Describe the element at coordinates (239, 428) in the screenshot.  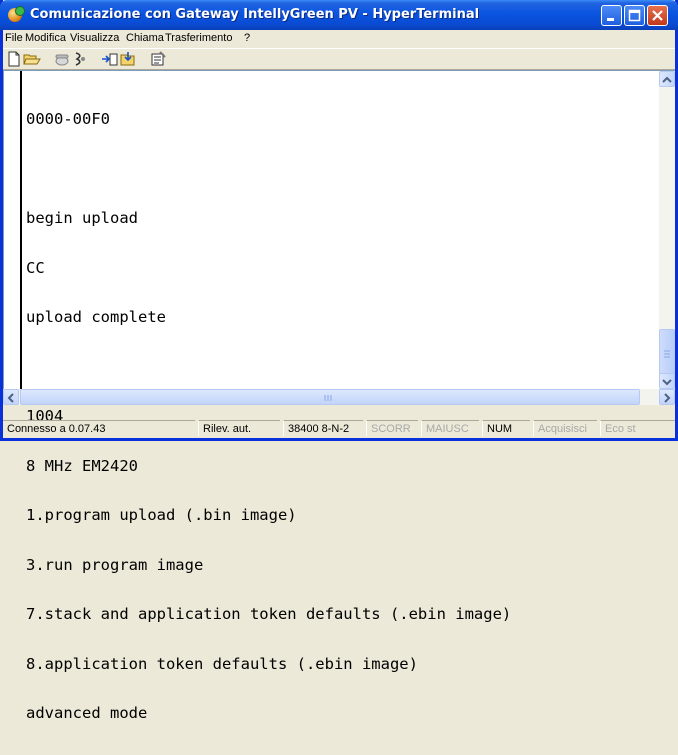
I see `status-auto-detect: Rilev. aut.` at that location.